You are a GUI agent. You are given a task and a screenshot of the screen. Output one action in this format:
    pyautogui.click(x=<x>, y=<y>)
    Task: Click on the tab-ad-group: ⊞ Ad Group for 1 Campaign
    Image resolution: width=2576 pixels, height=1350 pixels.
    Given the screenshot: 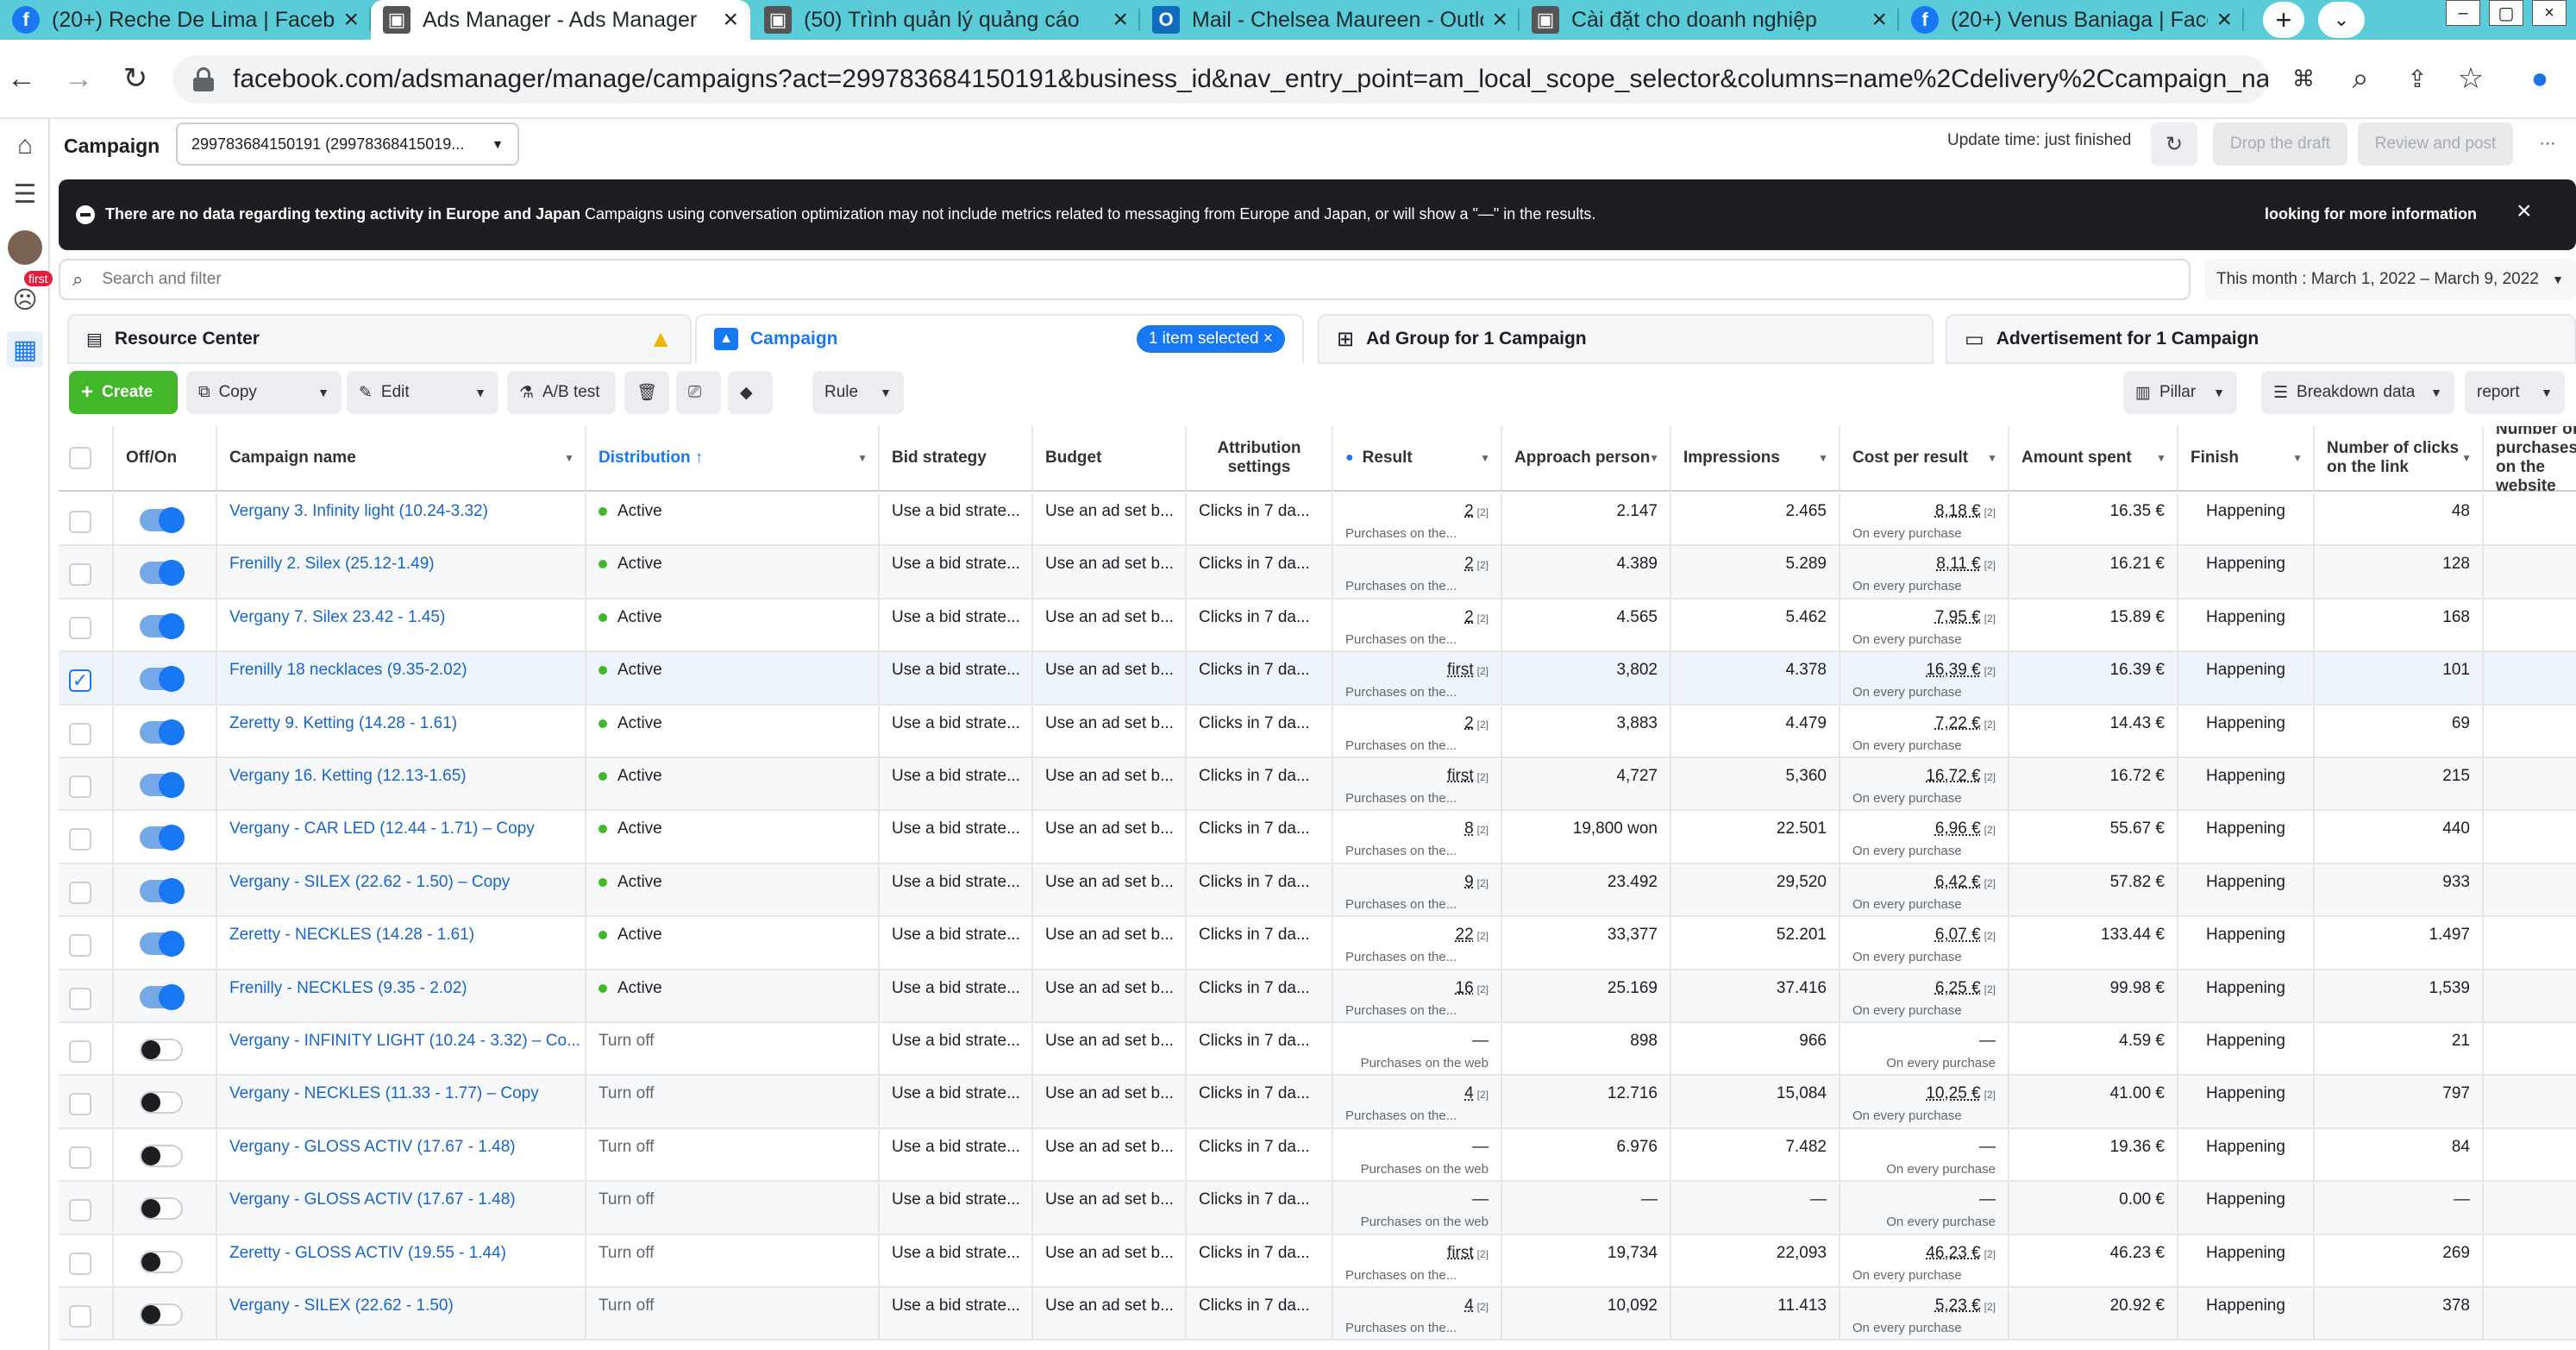 What is the action you would take?
    pyautogui.click(x=1626, y=339)
    